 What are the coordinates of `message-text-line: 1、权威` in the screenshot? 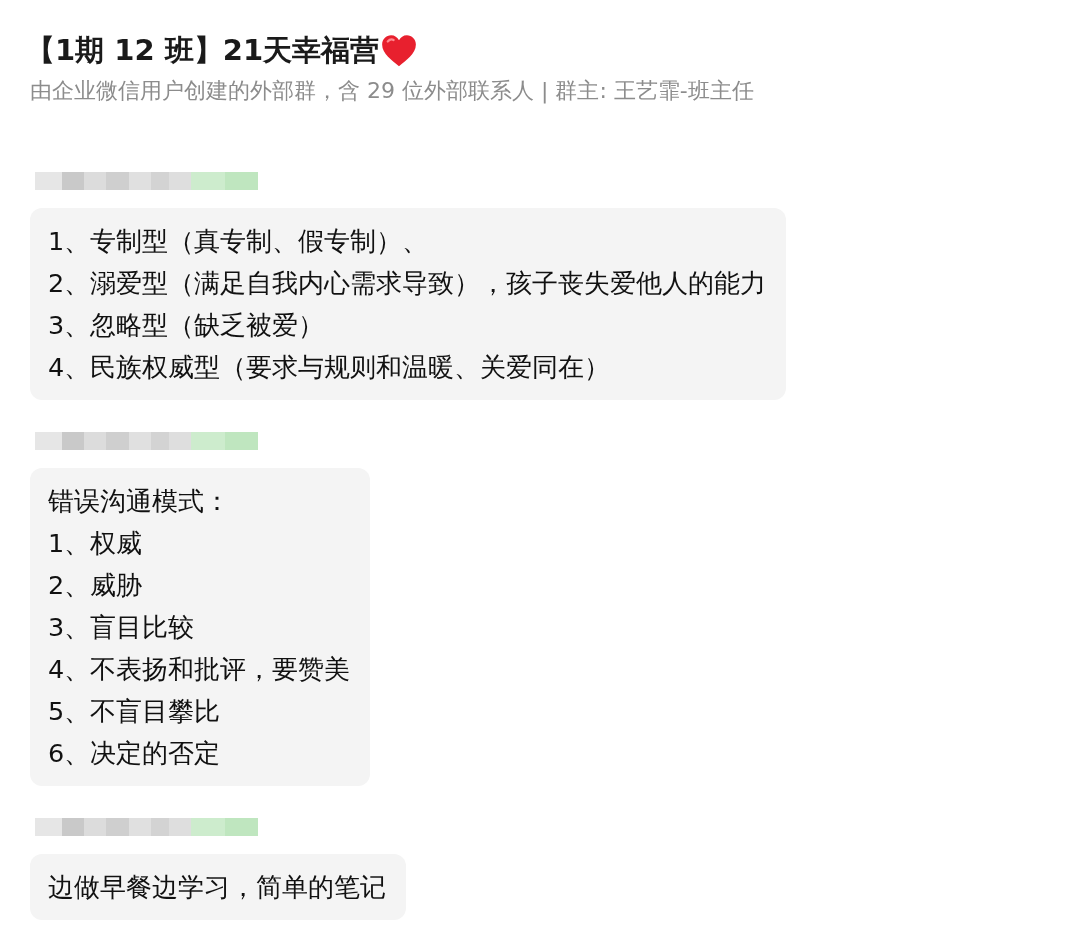 It's located at (96, 543).